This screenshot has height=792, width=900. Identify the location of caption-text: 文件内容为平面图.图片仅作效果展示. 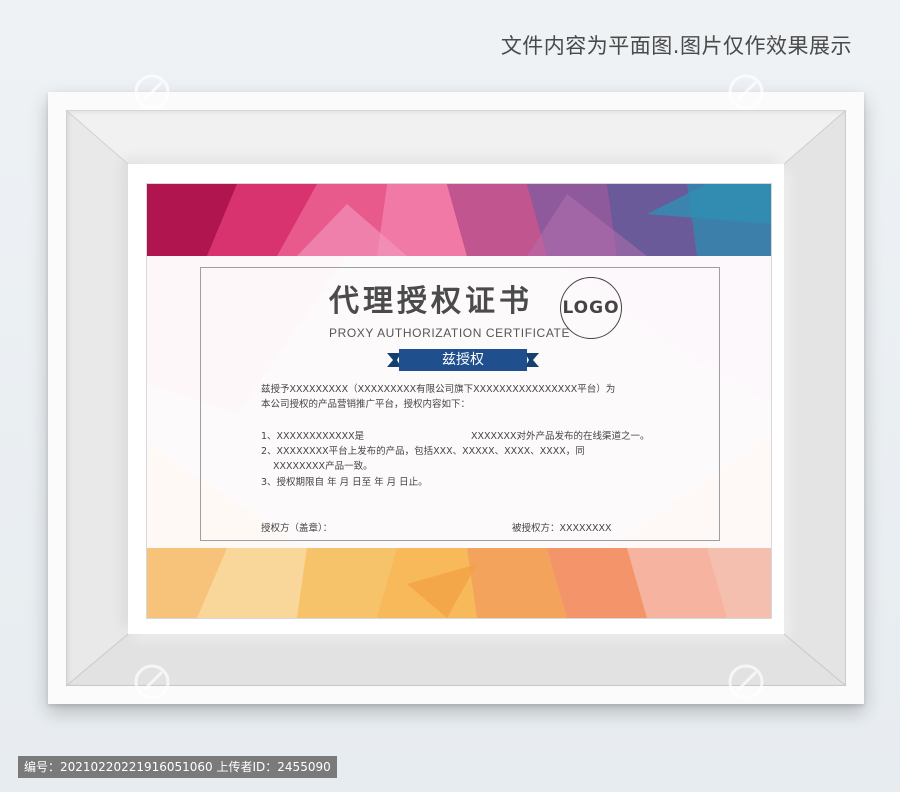
(676, 46).